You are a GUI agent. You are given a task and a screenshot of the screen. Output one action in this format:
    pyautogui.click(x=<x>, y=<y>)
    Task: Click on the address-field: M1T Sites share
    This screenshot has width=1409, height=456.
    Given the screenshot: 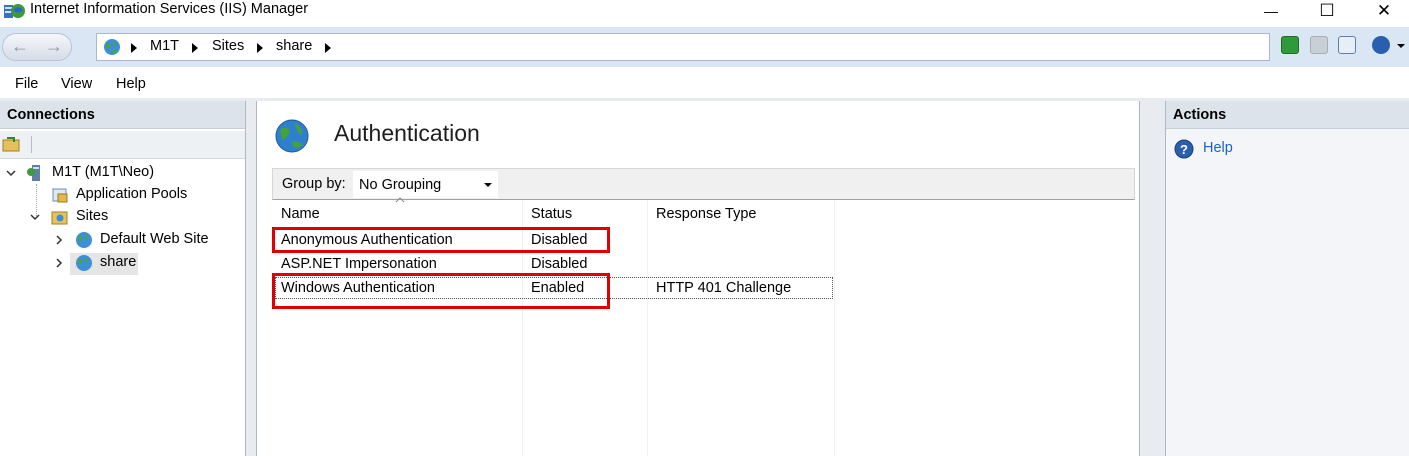 What is the action you would take?
    pyautogui.click(x=683, y=47)
    